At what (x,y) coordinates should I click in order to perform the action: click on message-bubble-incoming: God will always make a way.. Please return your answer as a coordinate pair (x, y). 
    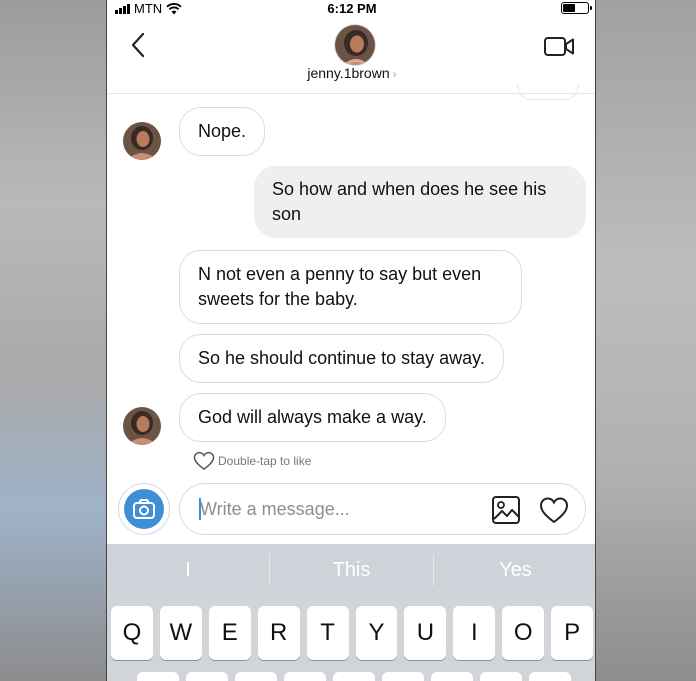
    Looking at the image, I should click on (312, 417).